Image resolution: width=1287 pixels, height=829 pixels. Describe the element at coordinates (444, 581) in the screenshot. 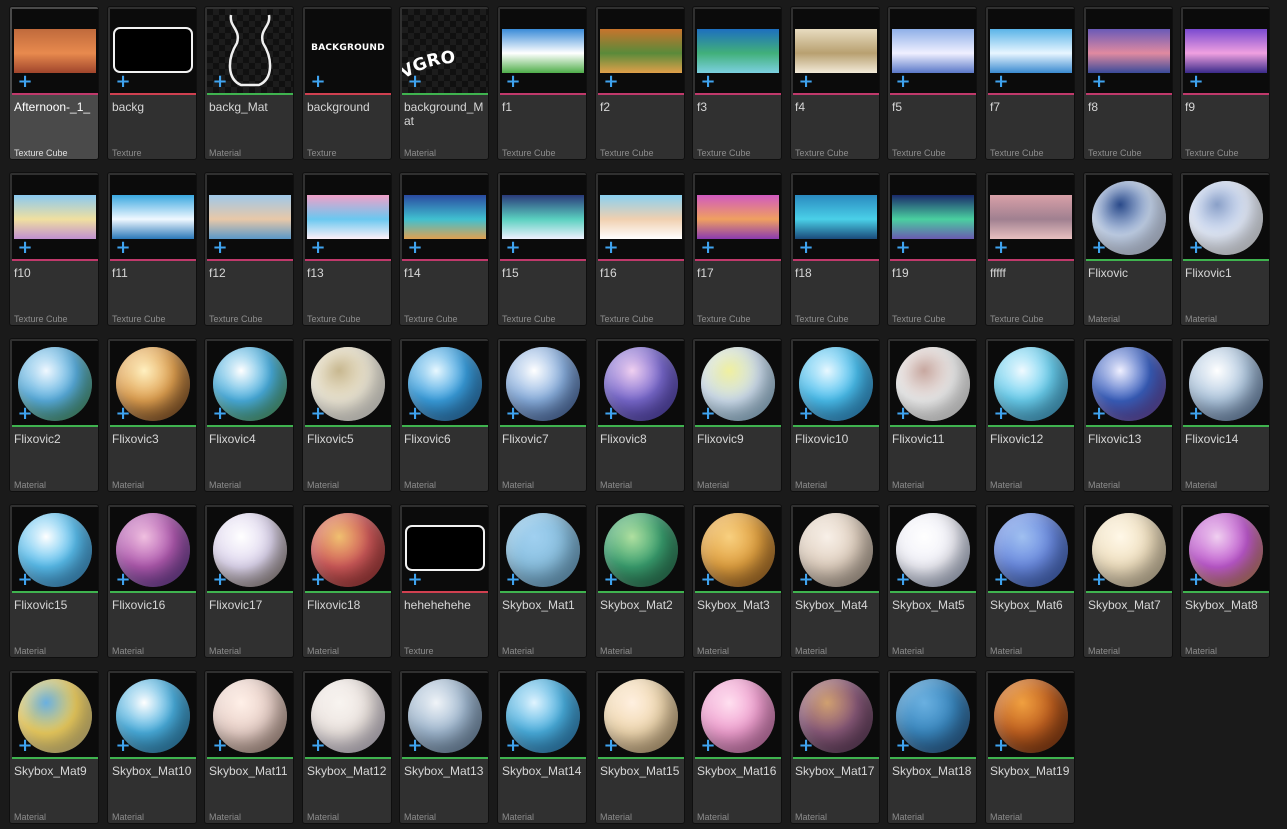

I see `asset-tile: + hehehehehe Texture` at that location.